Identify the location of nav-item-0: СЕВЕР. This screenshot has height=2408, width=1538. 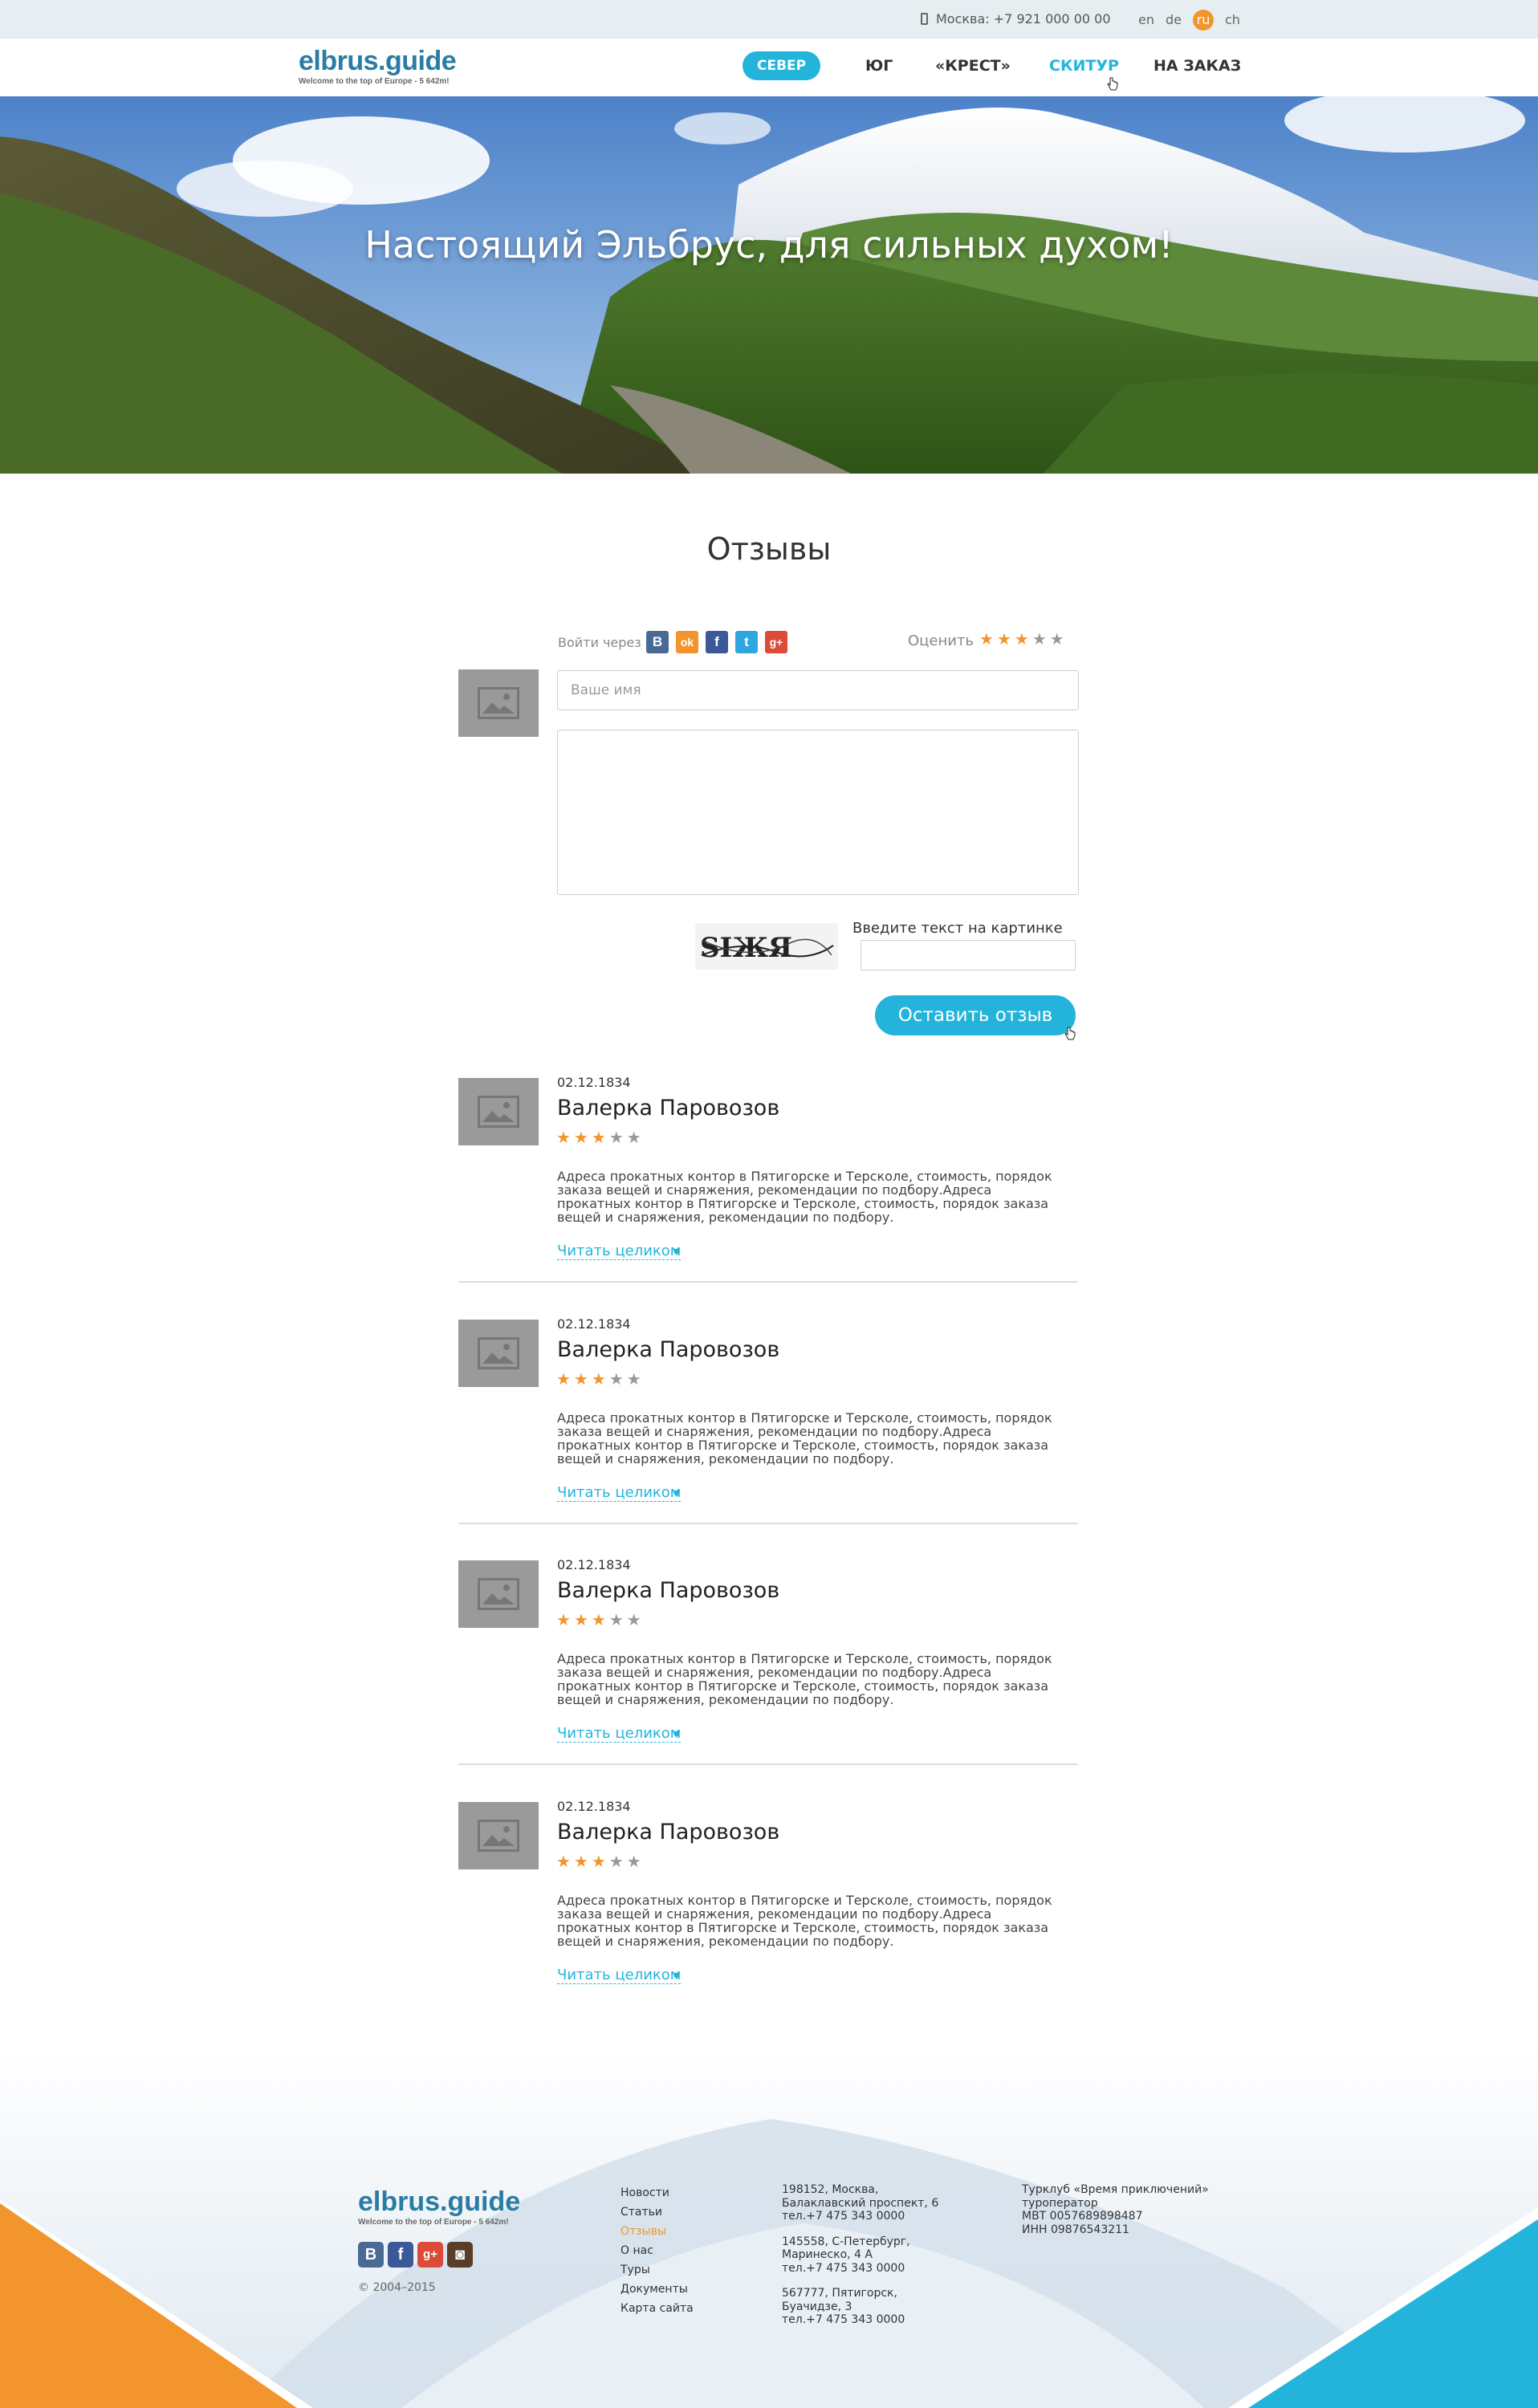
(782, 65).